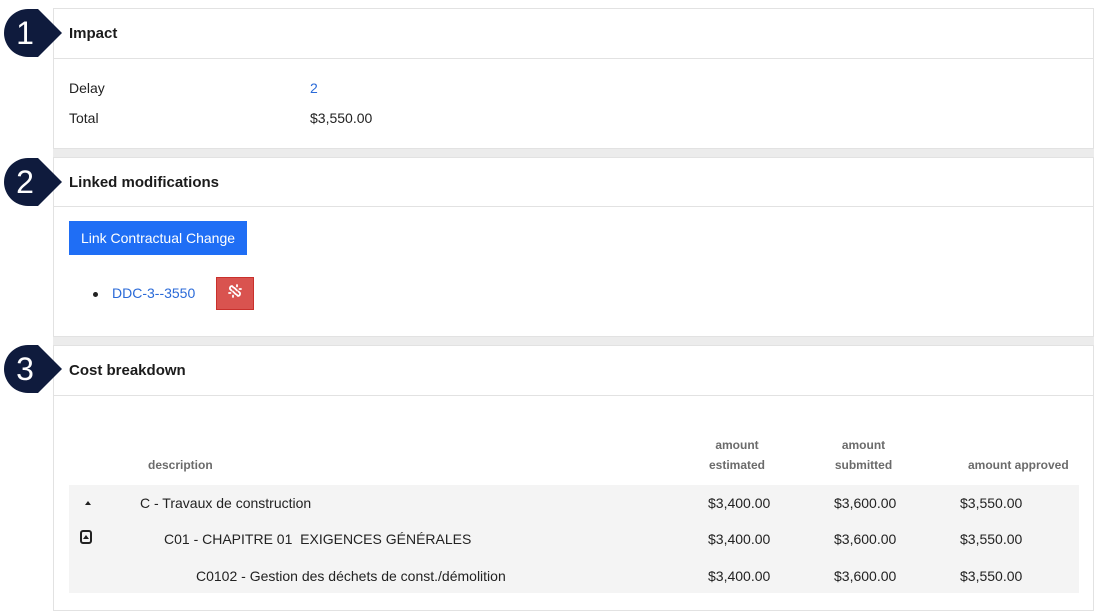  Describe the element at coordinates (84, 118) in the screenshot. I see `total-label: Total` at that location.